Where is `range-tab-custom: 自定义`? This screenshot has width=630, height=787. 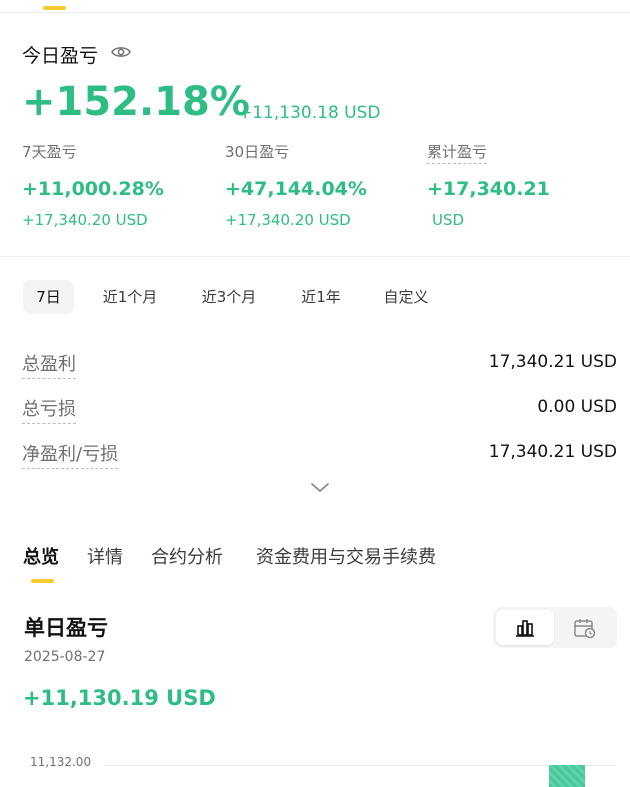 range-tab-custom: 自定义 is located at coordinates (406, 297).